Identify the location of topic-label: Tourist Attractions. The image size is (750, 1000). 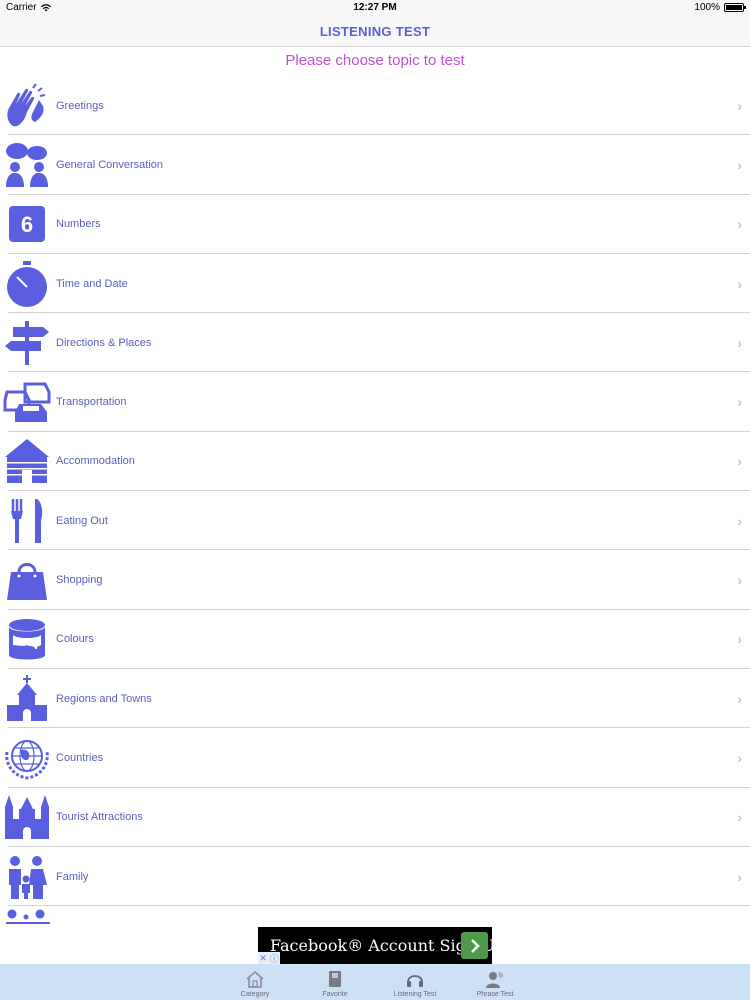
(99, 817).